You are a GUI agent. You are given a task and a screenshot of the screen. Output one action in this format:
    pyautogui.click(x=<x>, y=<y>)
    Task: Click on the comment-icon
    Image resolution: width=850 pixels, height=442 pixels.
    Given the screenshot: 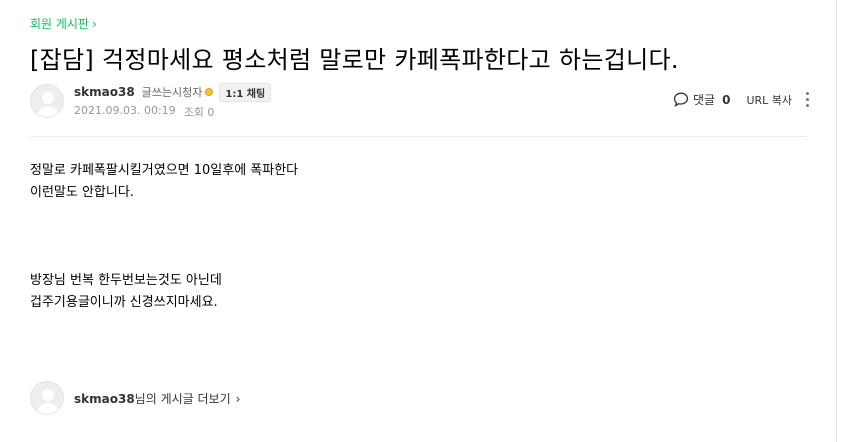 What is the action you would take?
    pyautogui.click(x=681, y=99)
    